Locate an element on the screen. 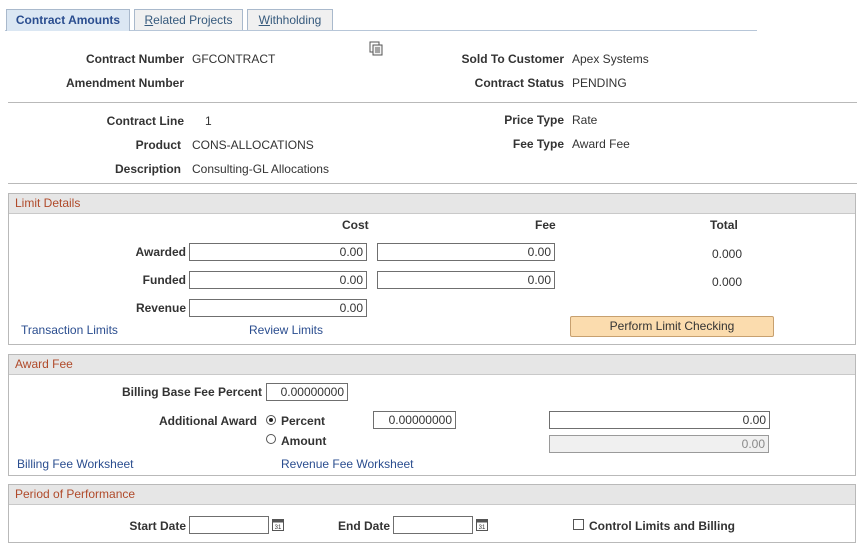 This screenshot has width=863, height=549. award-fee-title: Award Fee is located at coordinates (432, 365).